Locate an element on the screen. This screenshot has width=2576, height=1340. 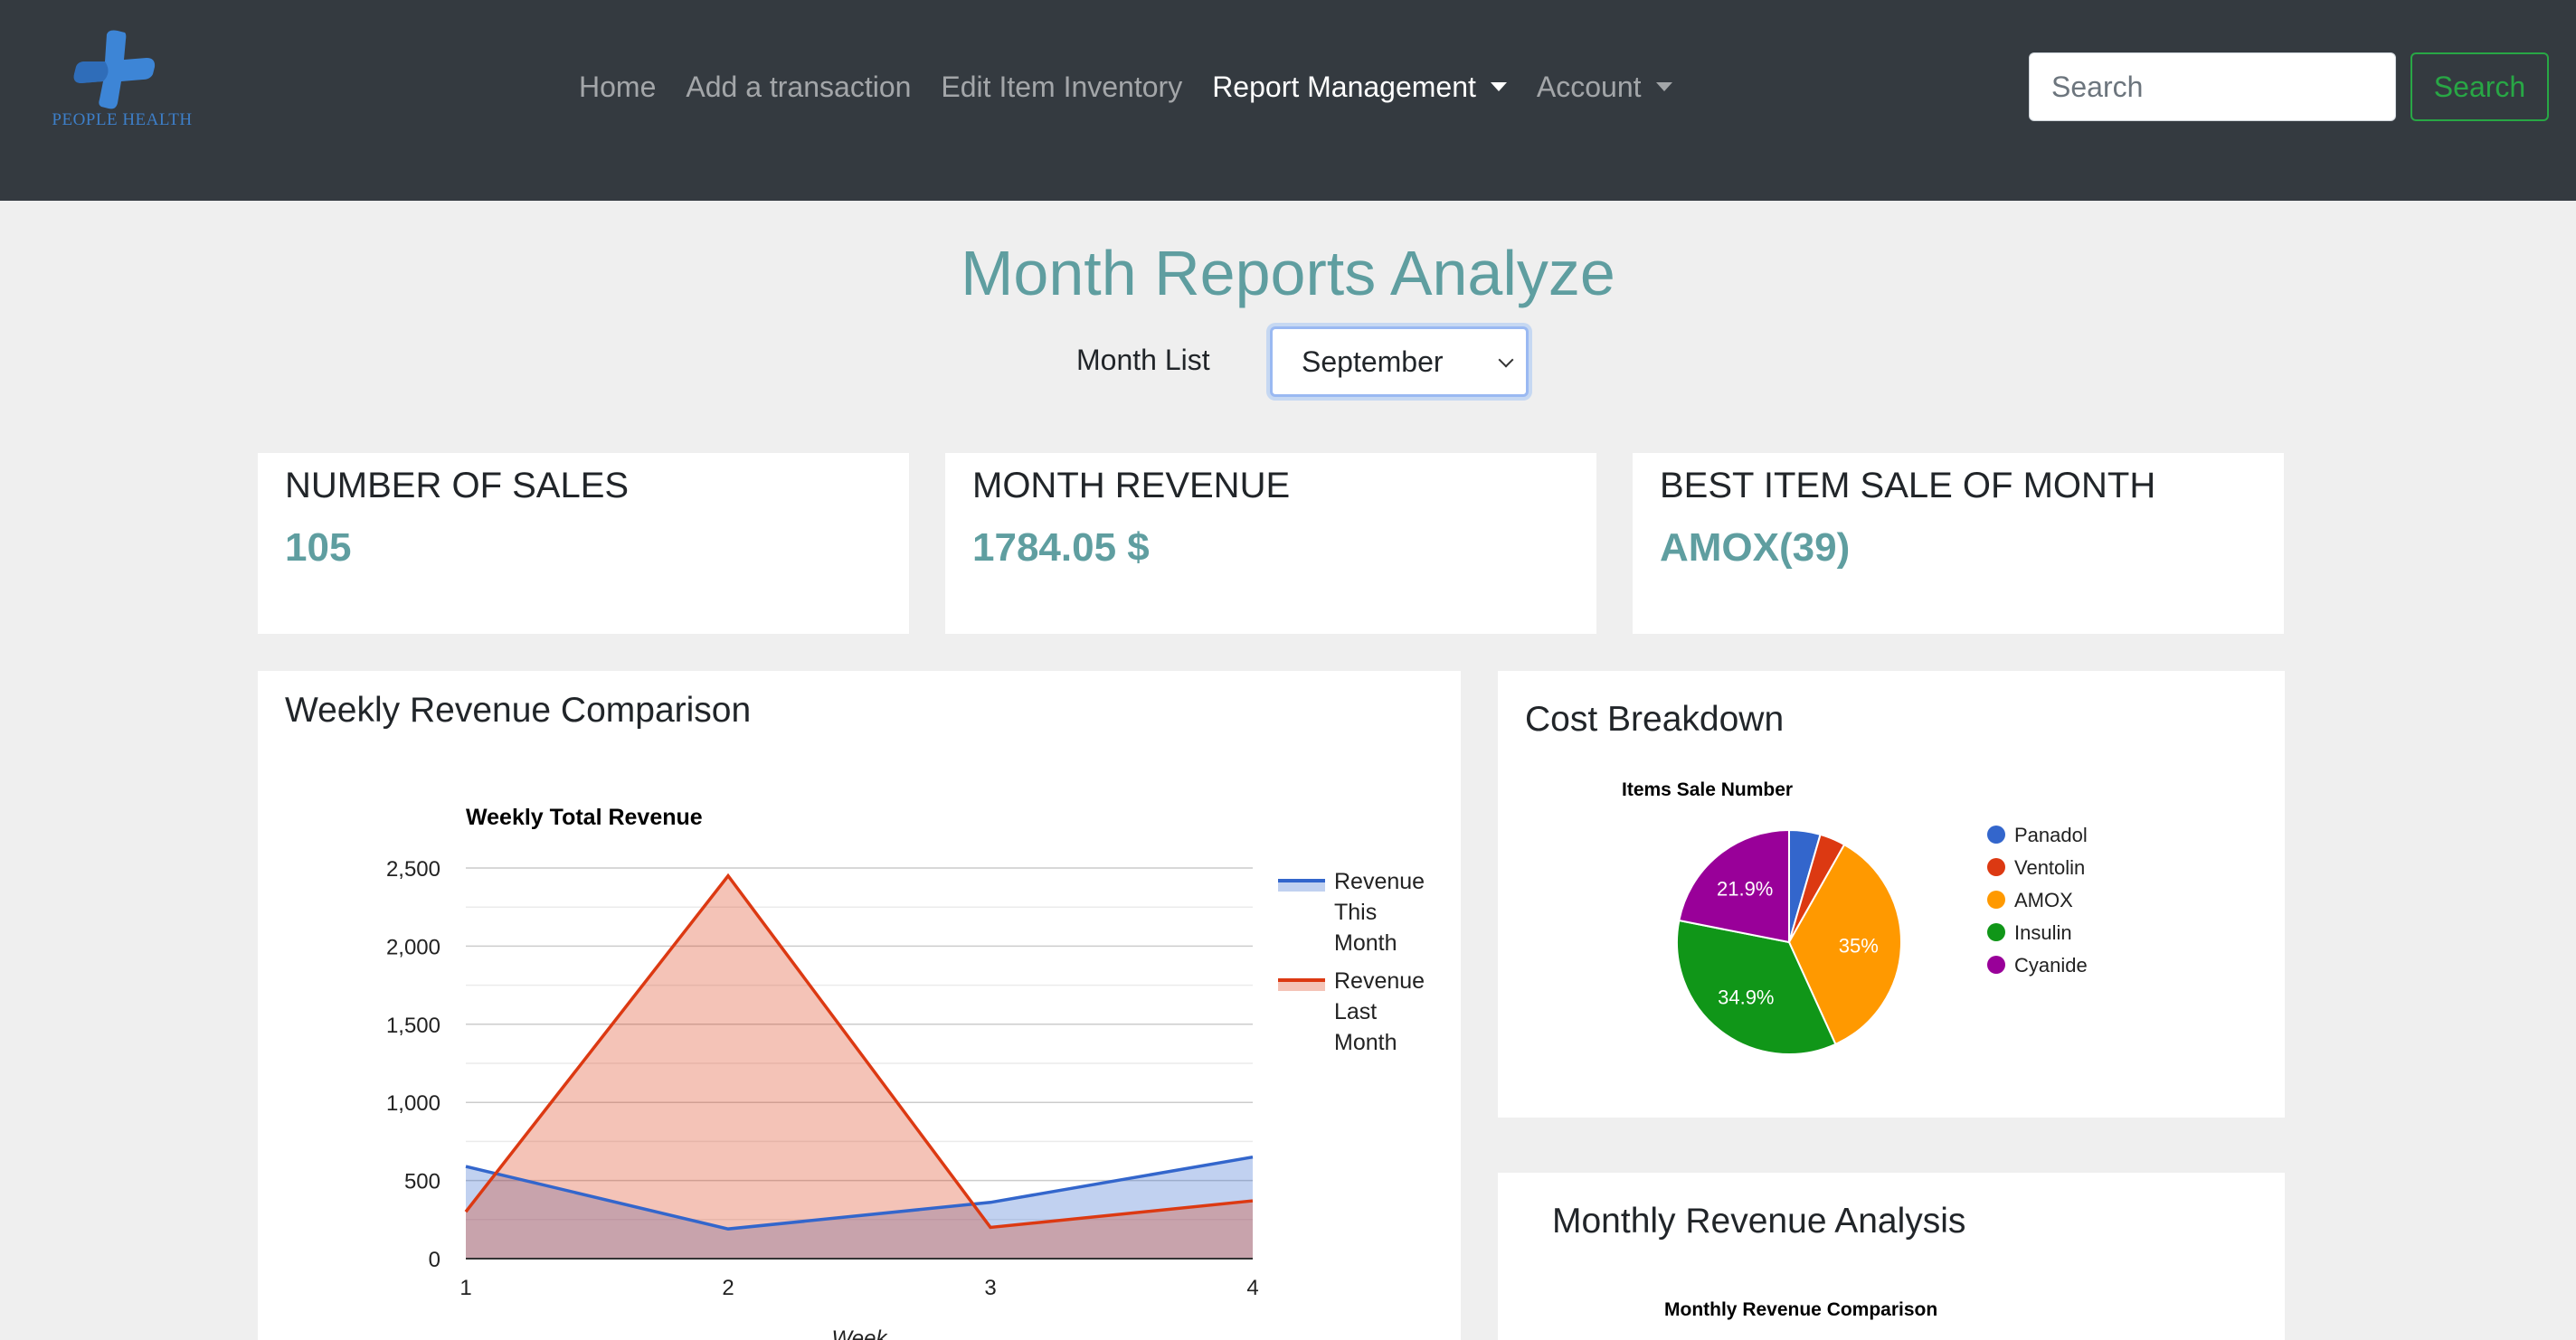
brand-logo: PEOPLE HEALTH is located at coordinates (122, 81).